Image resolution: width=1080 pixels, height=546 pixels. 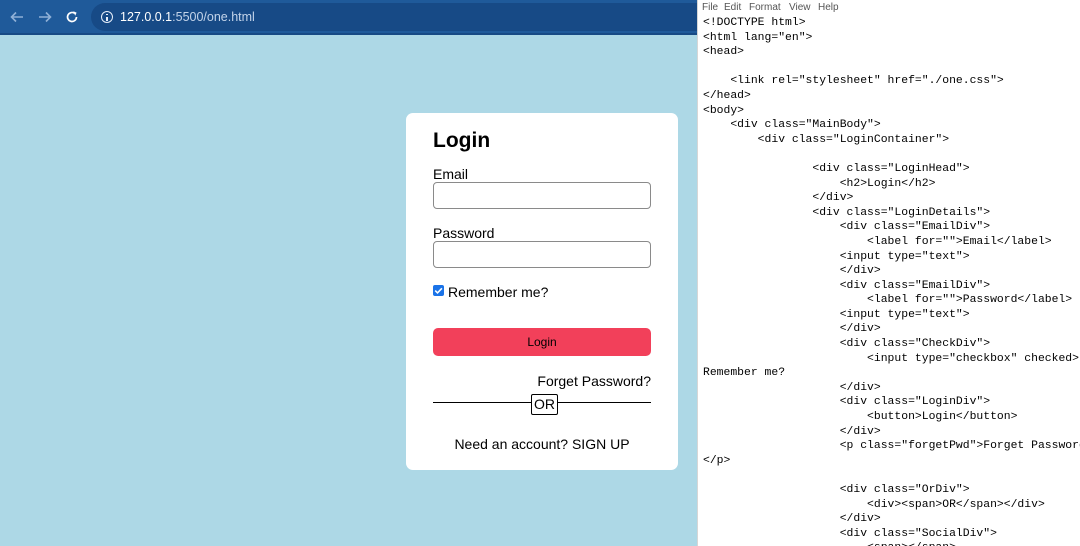 I want to click on code-line: <html lang="en">, so click(x=758, y=37).